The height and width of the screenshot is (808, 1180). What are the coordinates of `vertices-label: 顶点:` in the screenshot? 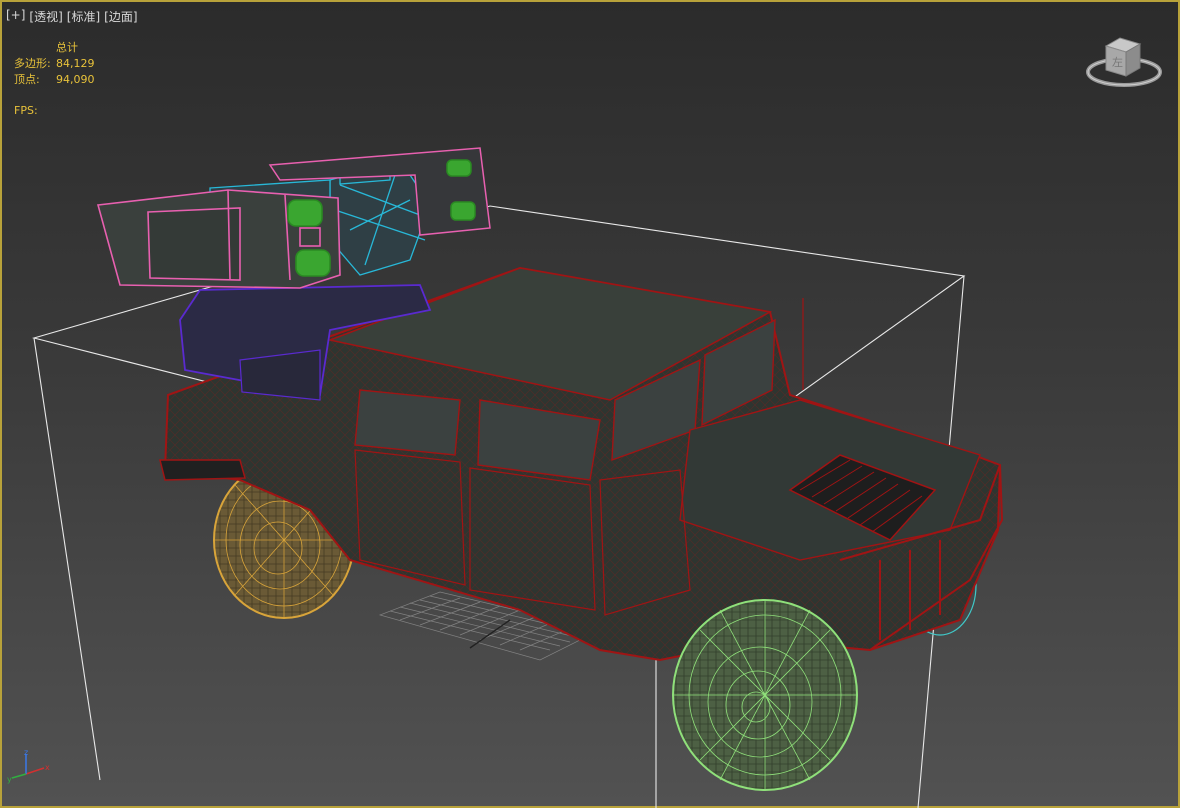 It's located at (27, 79).